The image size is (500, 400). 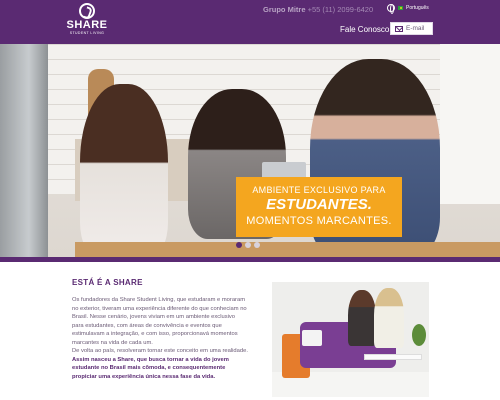 What do you see at coordinates (391, 9) in the screenshot?
I see `globe-icon` at bounding box center [391, 9].